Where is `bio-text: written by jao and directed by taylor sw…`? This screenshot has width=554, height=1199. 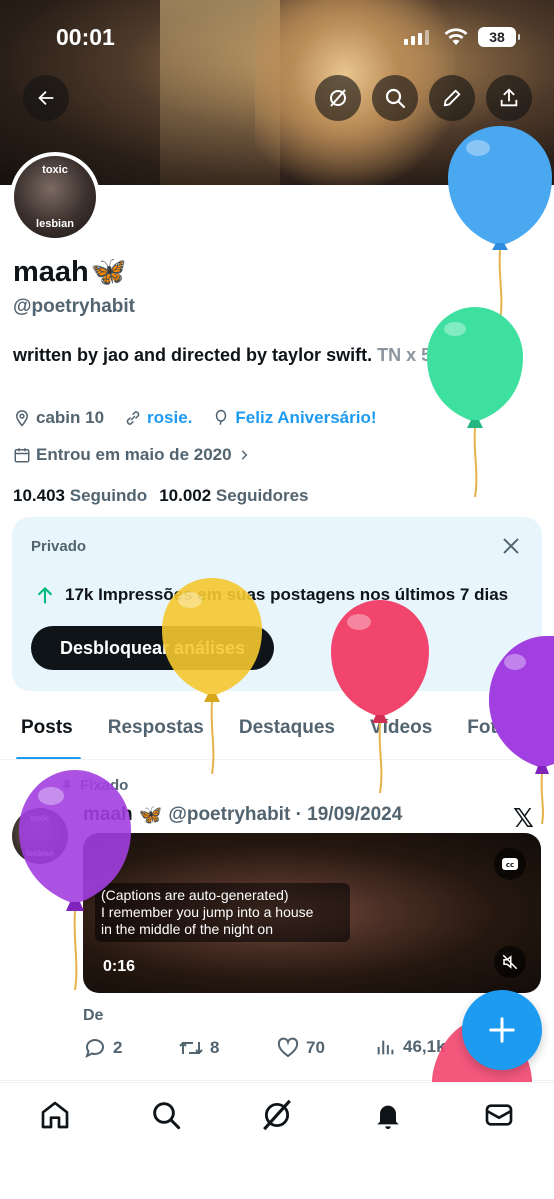
bio-text: written by jao and directed by taylor sw… is located at coordinates (193, 355).